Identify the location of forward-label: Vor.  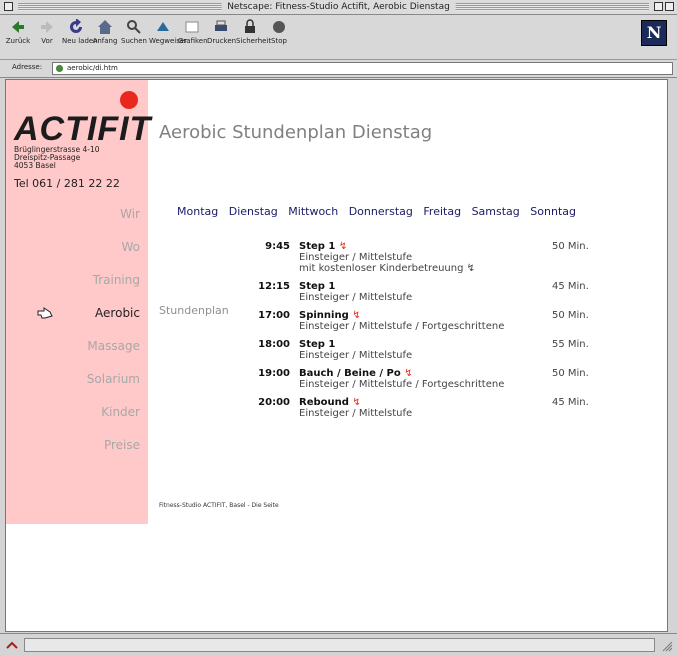
(47, 41).